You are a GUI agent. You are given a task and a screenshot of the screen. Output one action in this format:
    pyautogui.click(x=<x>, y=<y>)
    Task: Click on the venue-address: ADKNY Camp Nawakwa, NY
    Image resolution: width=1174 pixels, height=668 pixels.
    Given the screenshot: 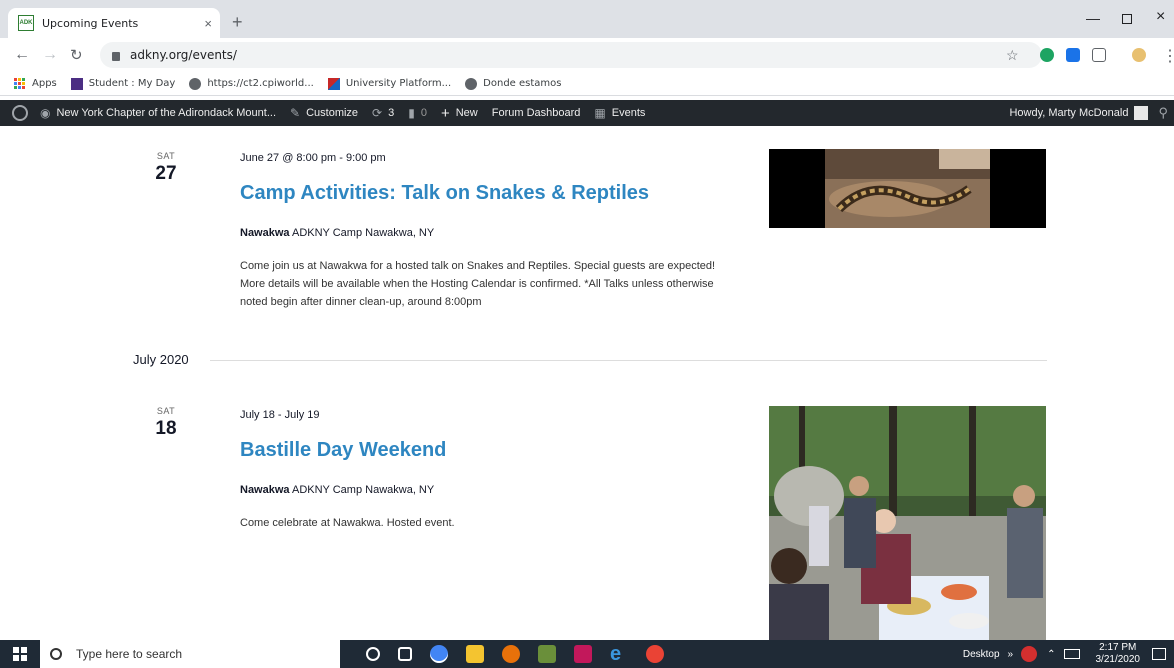 What is the action you would take?
    pyautogui.click(x=362, y=233)
    